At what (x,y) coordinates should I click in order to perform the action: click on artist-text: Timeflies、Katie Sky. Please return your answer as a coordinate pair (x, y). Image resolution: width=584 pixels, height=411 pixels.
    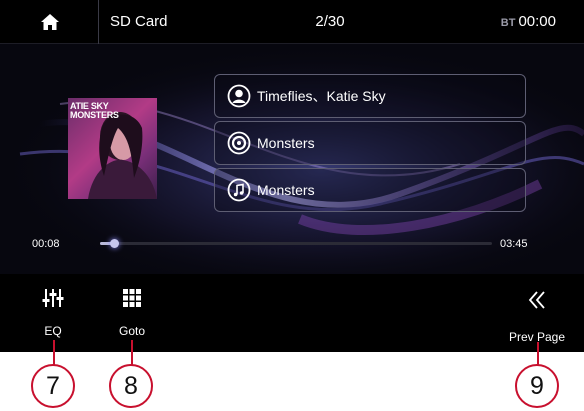
    Looking at the image, I should click on (321, 96).